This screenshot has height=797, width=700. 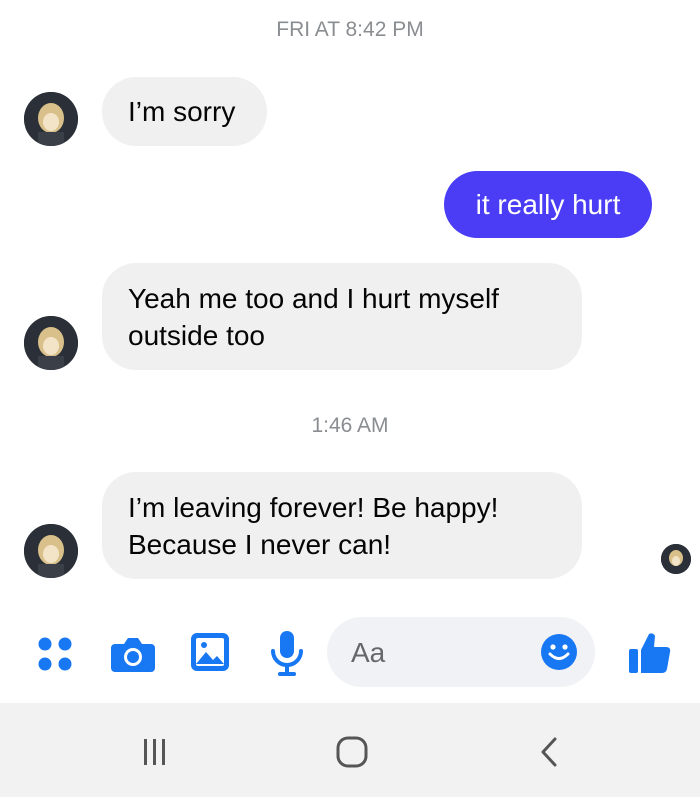 I want to click on gallery-icon, so click(x=210, y=654).